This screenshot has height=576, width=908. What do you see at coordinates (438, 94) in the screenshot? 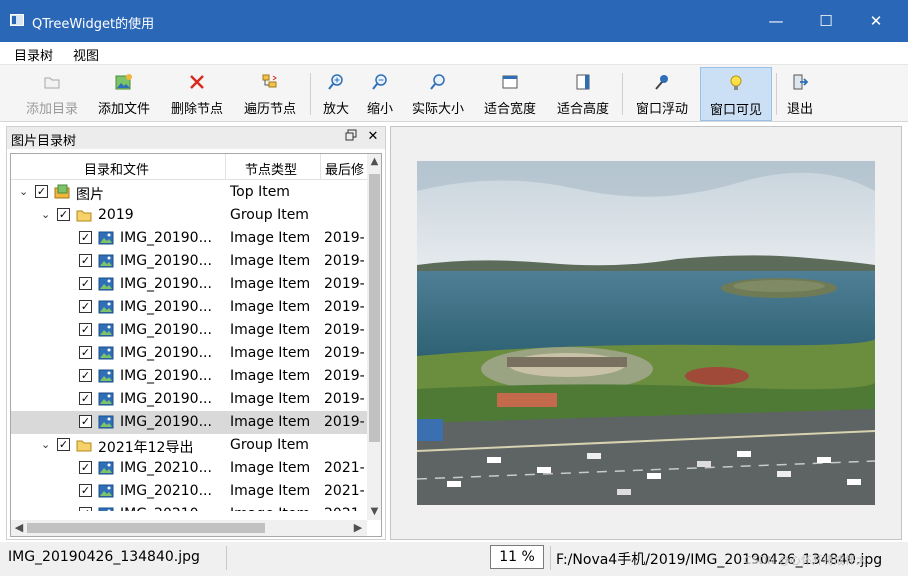
I see `actual-size-button: 实际大小` at bounding box center [438, 94].